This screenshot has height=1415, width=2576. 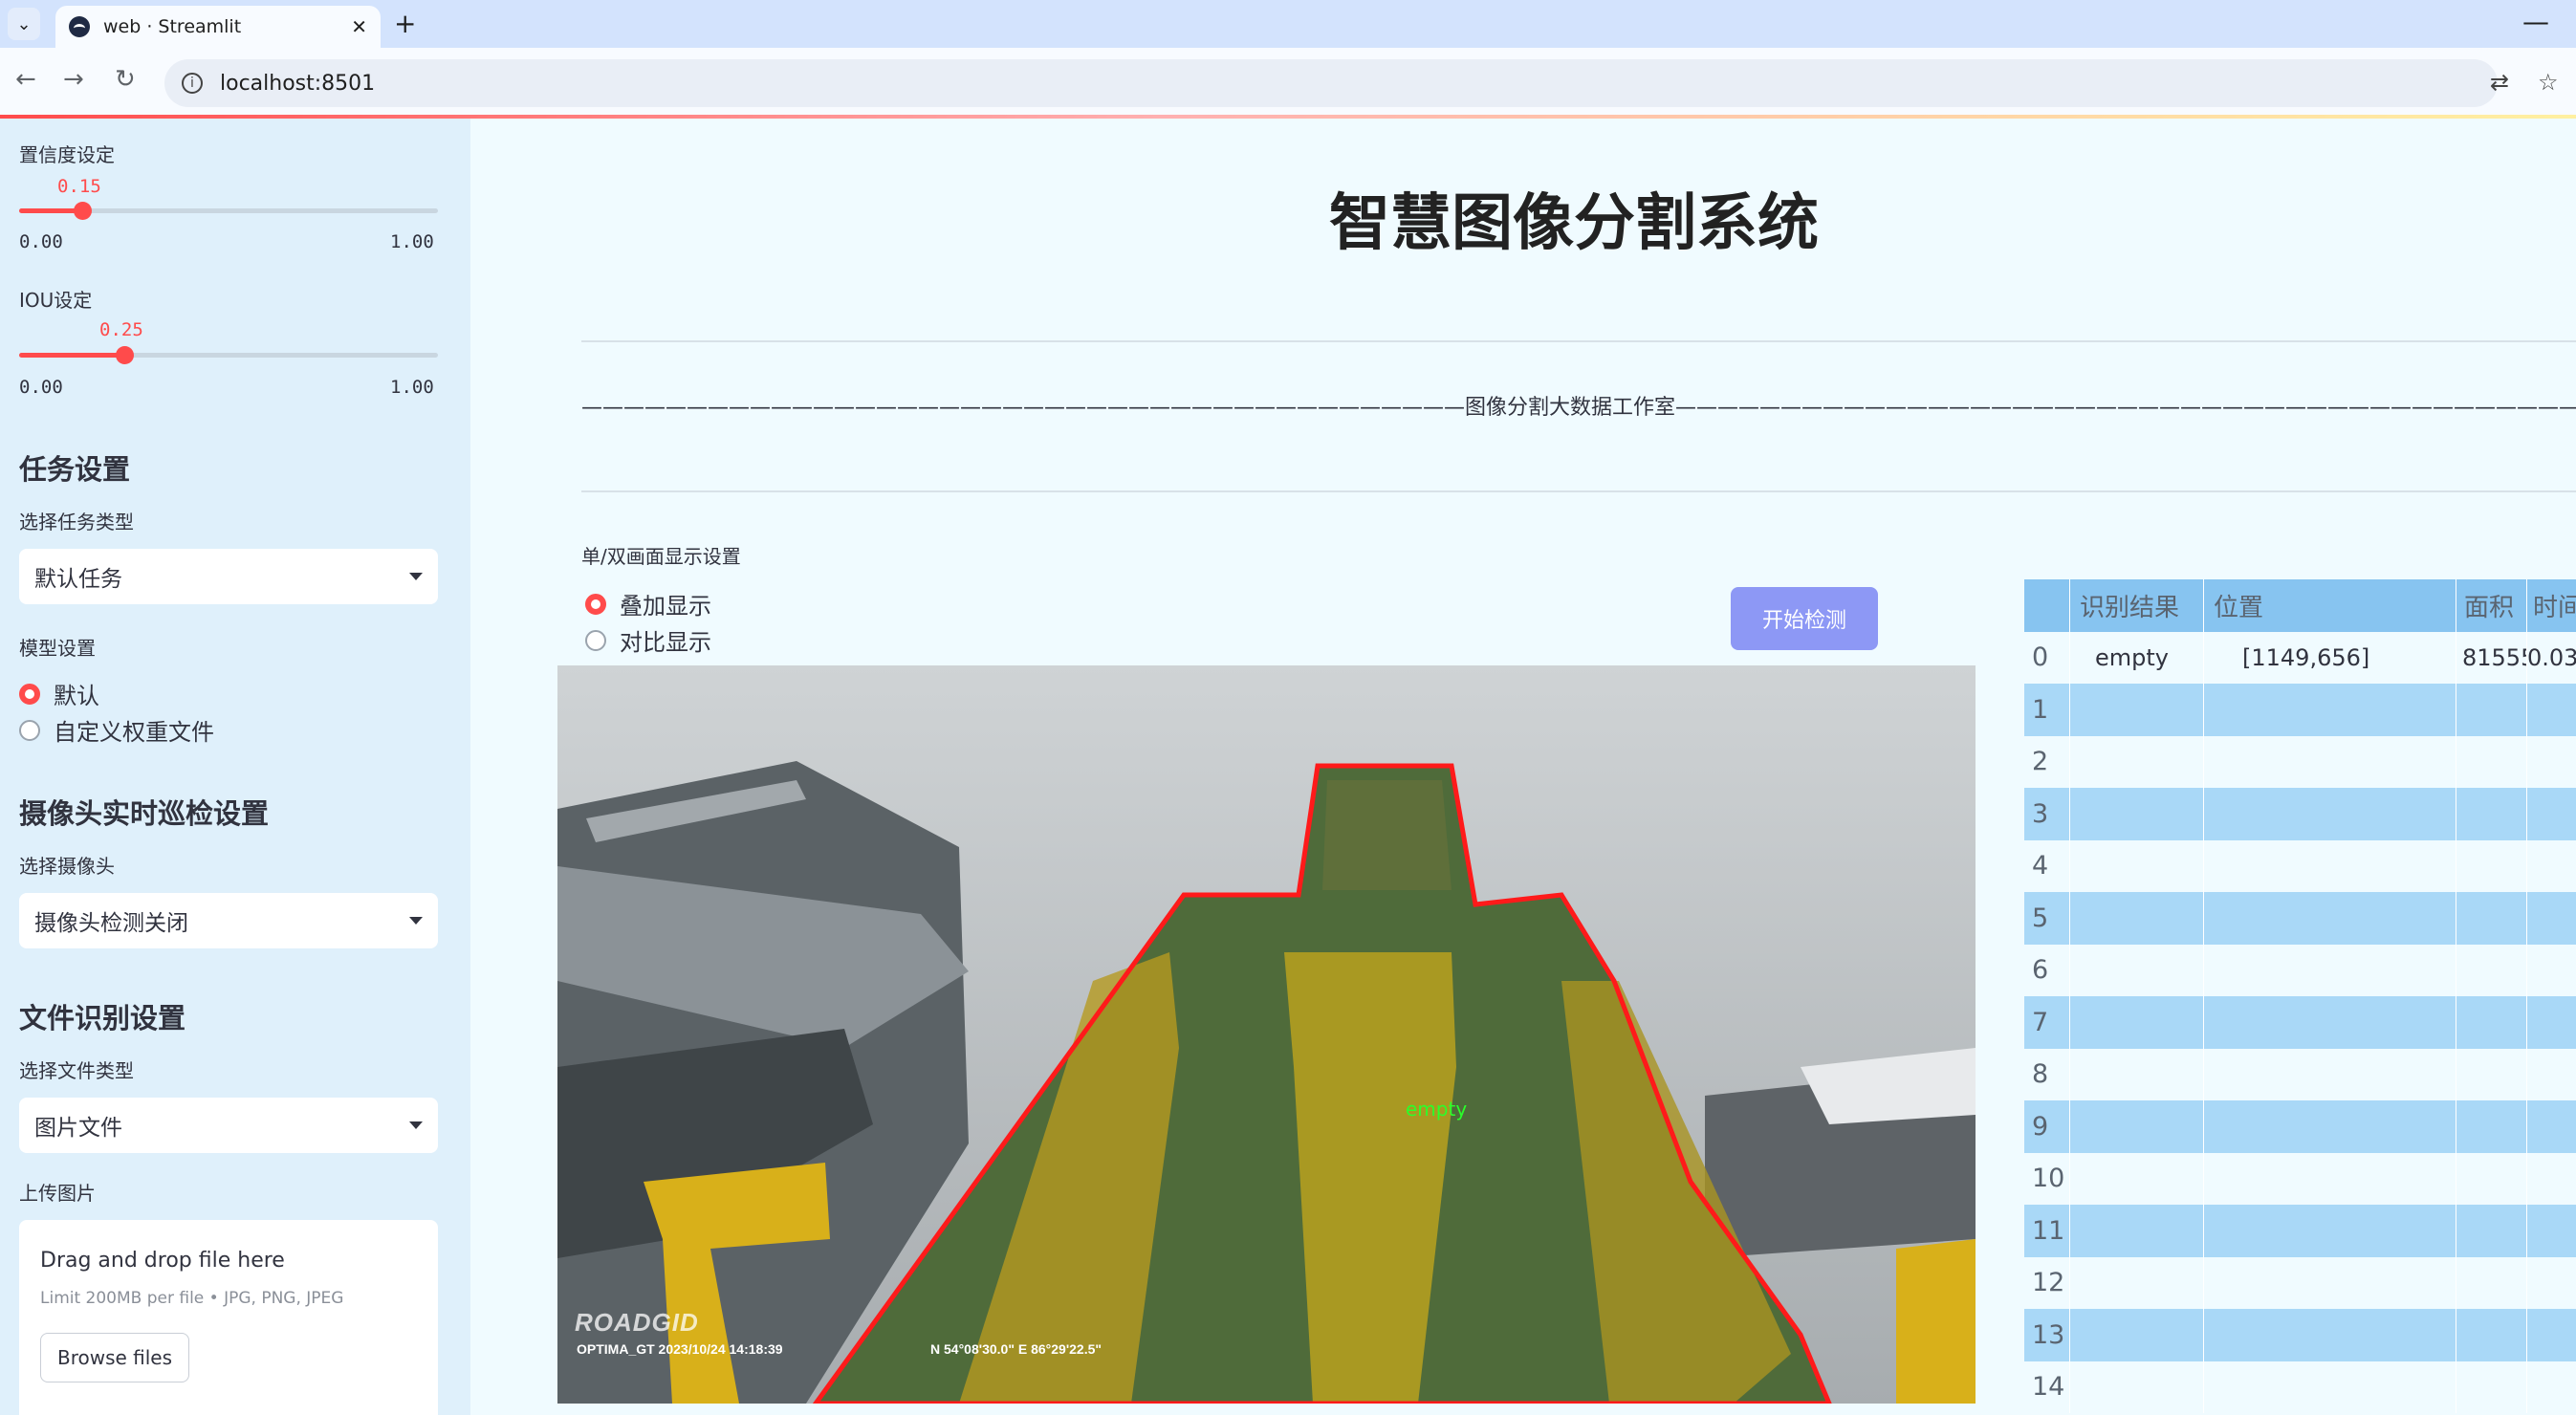 What do you see at coordinates (192, 1299) in the screenshot?
I see `dropzone-limit: Limit 200MB per file • JPG, PNG, JPEG` at bounding box center [192, 1299].